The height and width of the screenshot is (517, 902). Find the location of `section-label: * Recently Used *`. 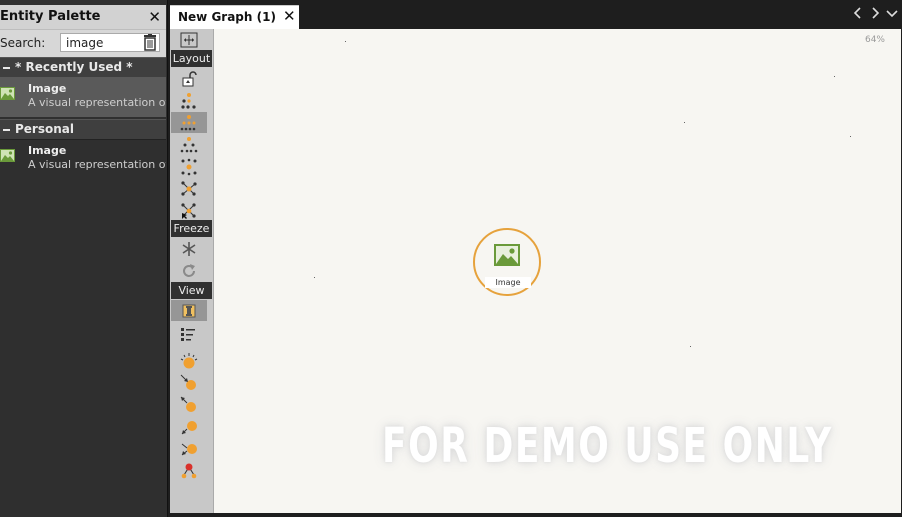

section-label: * Recently Used * is located at coordinates (74, 67).